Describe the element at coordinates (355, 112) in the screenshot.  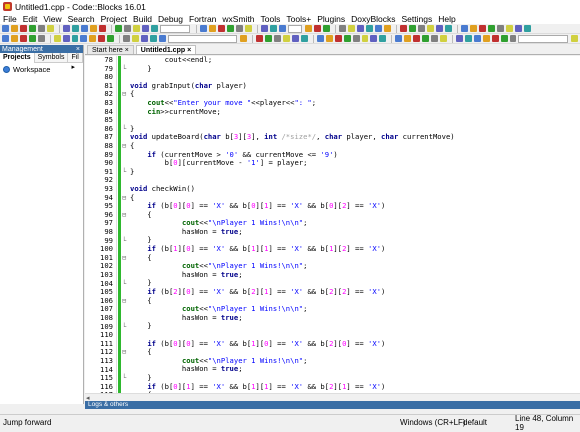
I see `code-line: cin>>currentMove;` at that location.